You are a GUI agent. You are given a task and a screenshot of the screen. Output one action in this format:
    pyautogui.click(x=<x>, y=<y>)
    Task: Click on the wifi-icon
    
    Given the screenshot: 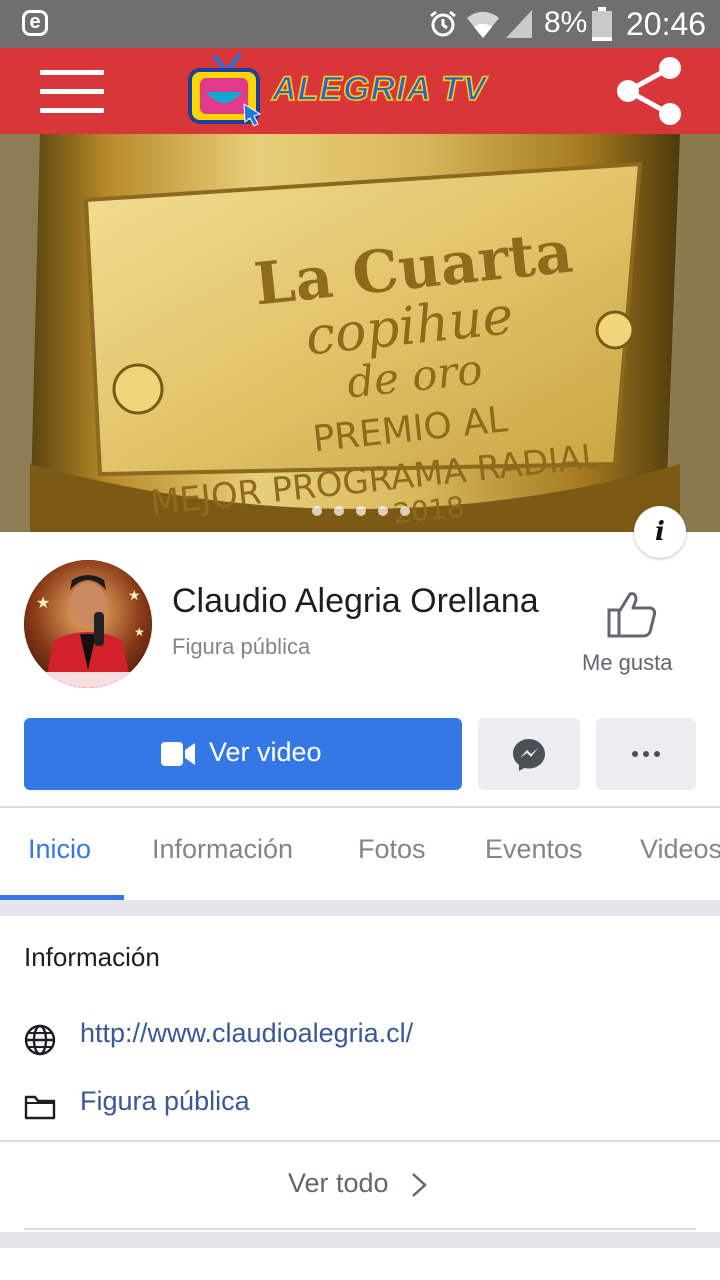 What is the action you would take?
    pyautogui.click(x=483, y=24)
    